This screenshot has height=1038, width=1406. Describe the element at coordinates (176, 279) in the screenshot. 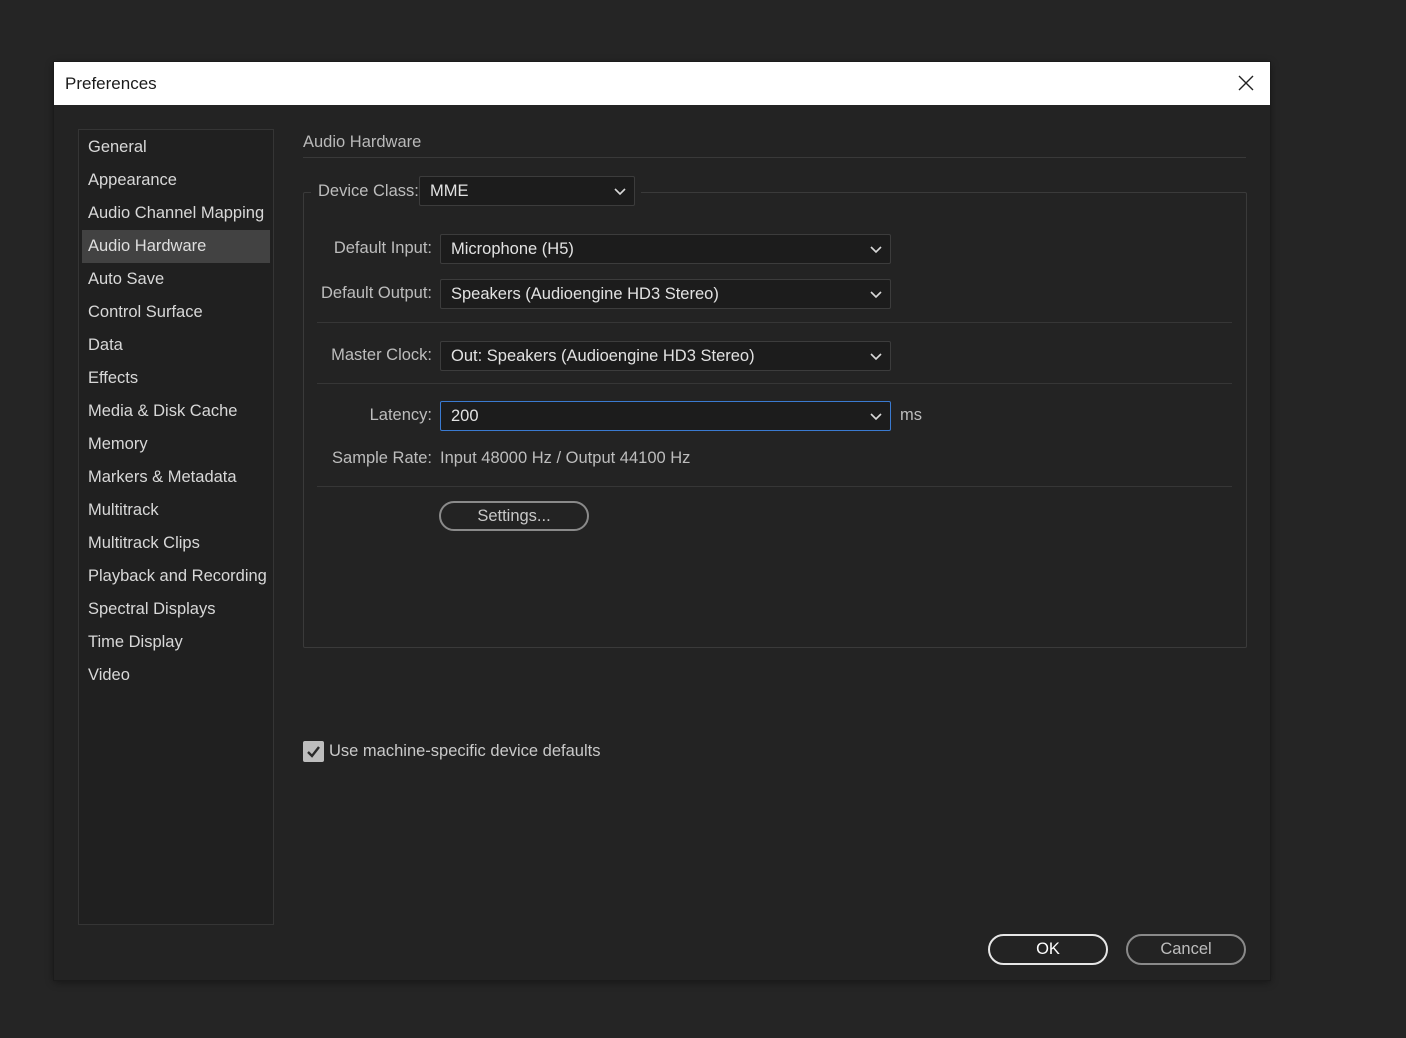

I see `sidebar-item-auto-save: Auto Save` at that location.